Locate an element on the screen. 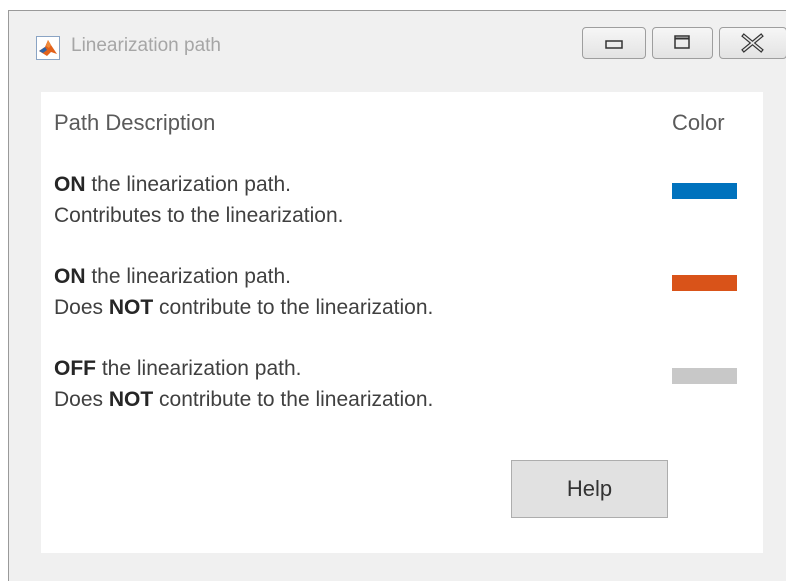 This screenshot has width=787, height=581. color-swatch-gray is located at coordinates (704, 376).